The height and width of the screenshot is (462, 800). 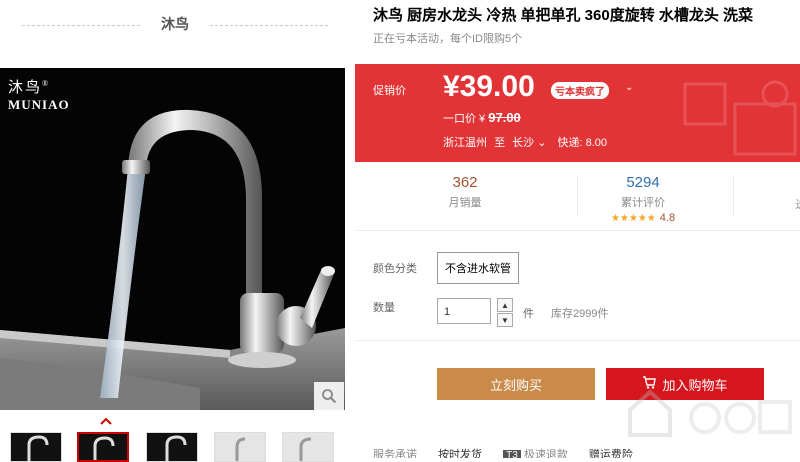 What do you see at coordinates (269, 25) in the screenshot?
I see `divider-right` at bounding box center [269, 25].